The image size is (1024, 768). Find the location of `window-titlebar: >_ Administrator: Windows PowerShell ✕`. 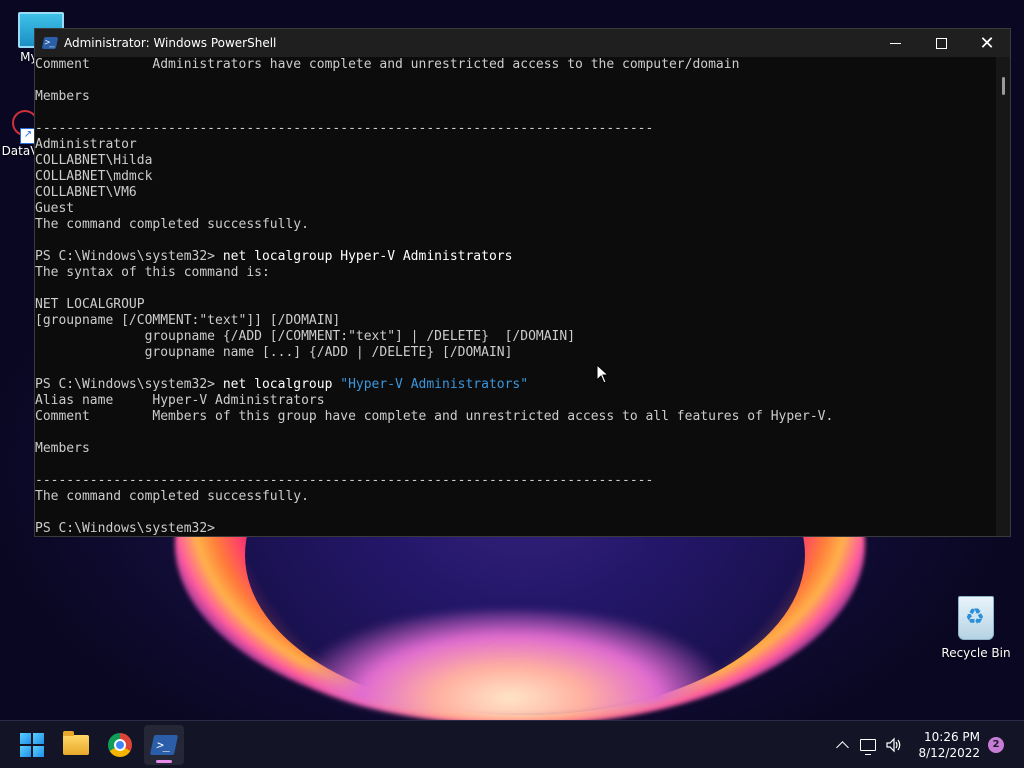

window-titlebar: >_ Administrator: Windows PowerShell ✕ is located at coordinates (522, 43).